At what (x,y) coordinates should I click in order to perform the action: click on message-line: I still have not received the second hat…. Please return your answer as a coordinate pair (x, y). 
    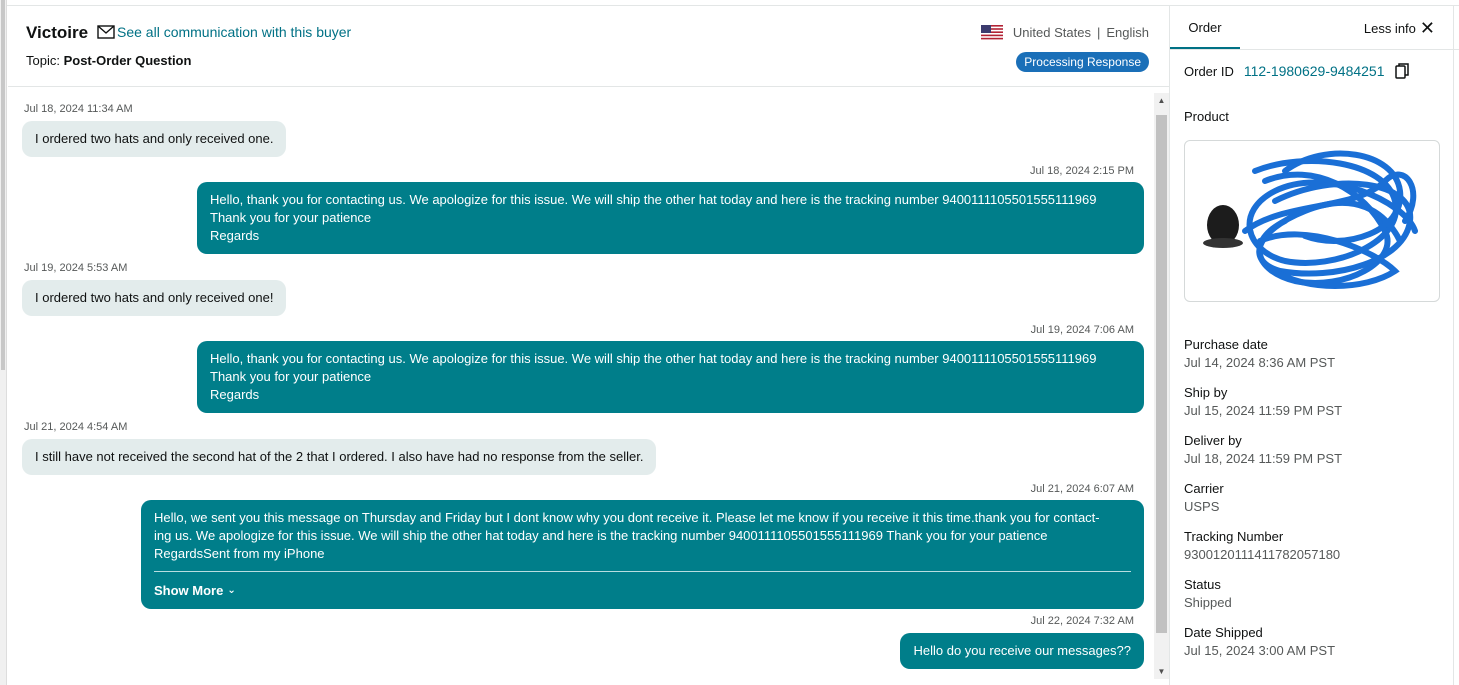
    Looking at the image, I should click on (339, 456).